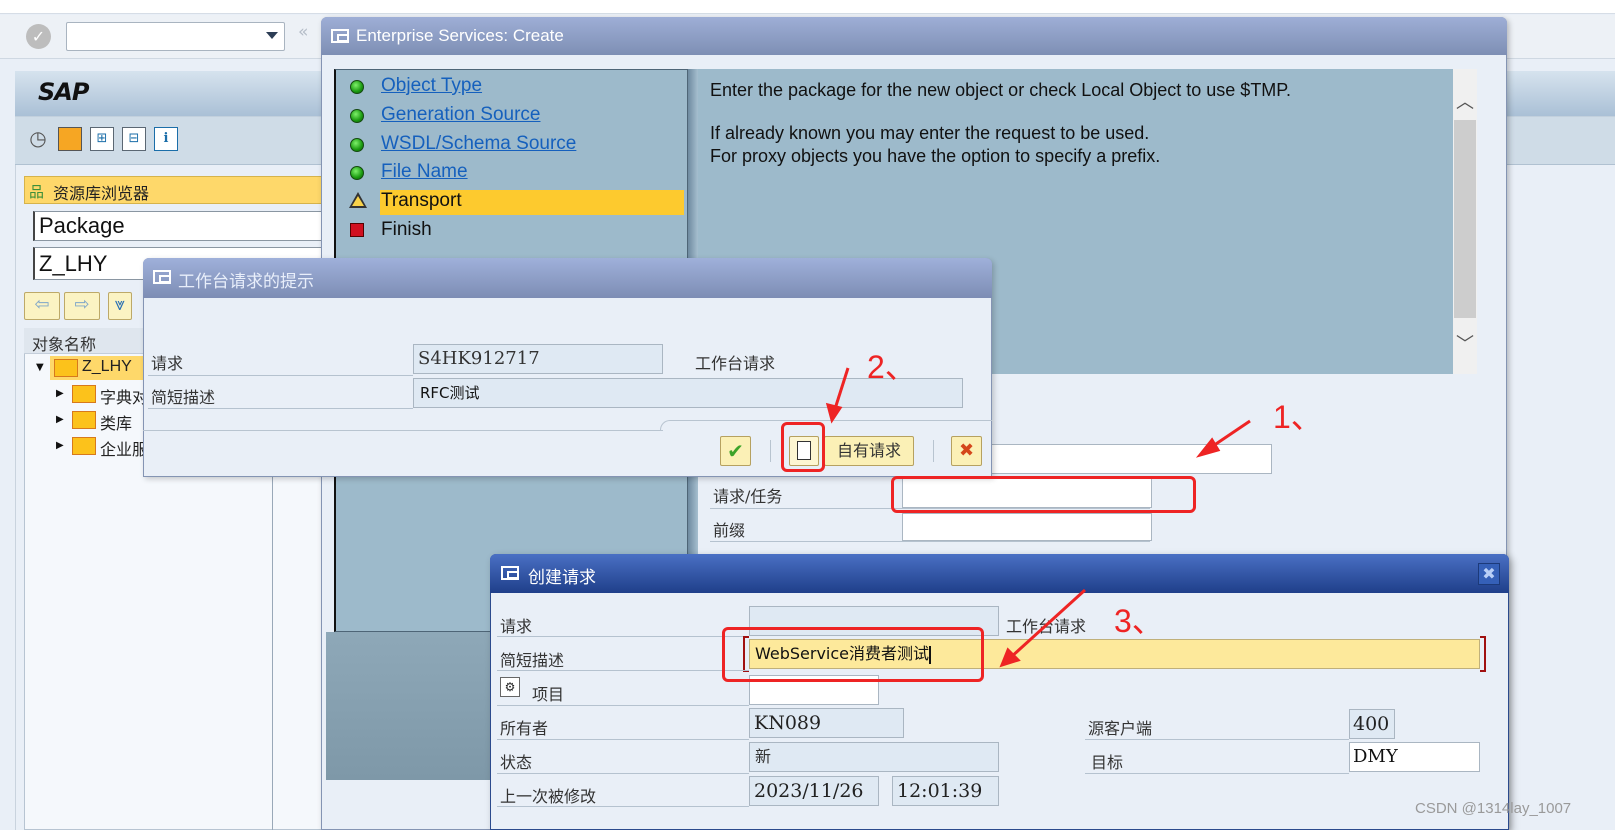  What do you see at coordinates (1139, 621) in the screenshot?
I see `annotation-label-3: 3、` at bounding box center [1139, 621].